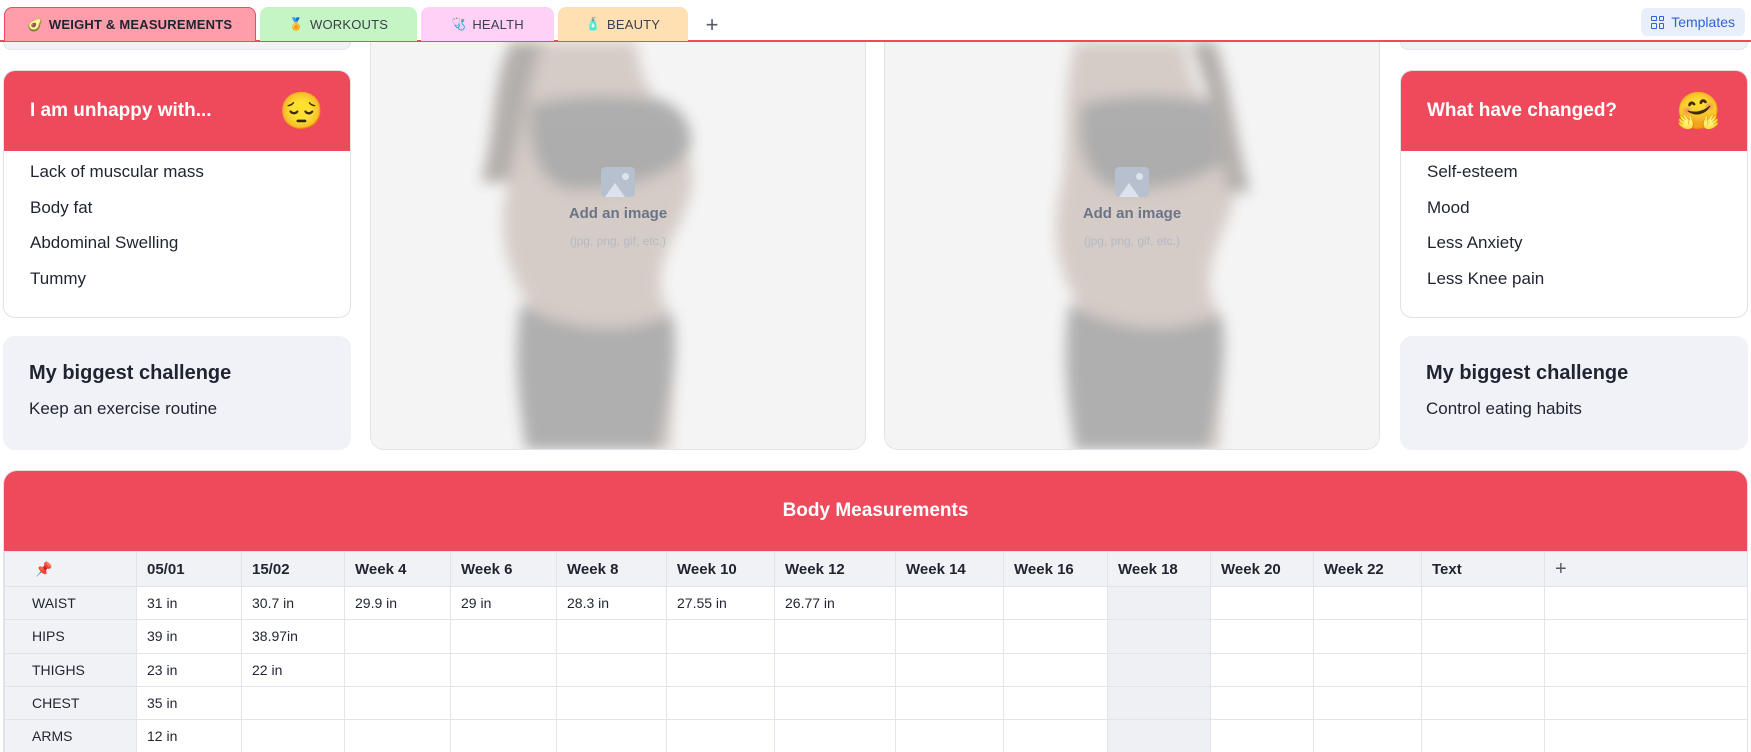 The image size is (1751, 752). Describe the element at coordinates (338, 24) in the screenshot. I see `tab-workouts: 🏅 WORKOUTS` at that location.